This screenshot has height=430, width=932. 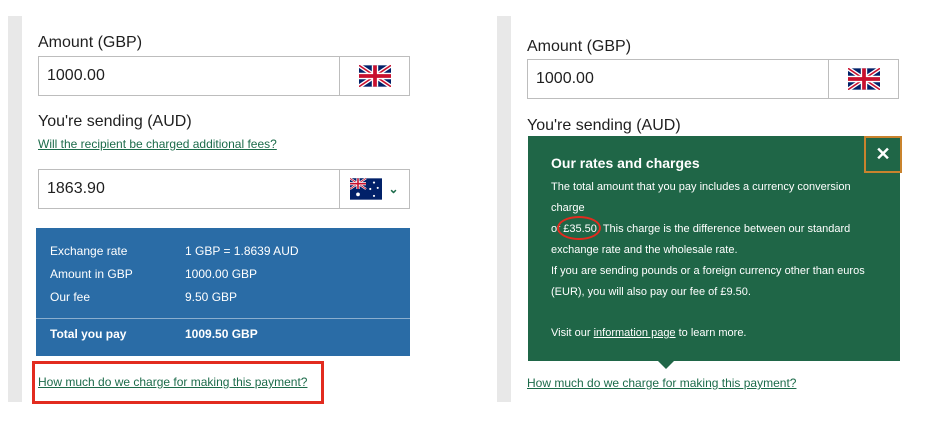 What do you see at coordinates (242, 251) in the screenshot?
I see `summary-value: 1 GBP = 1.8639 AUD` at bounding box center [242, 251].